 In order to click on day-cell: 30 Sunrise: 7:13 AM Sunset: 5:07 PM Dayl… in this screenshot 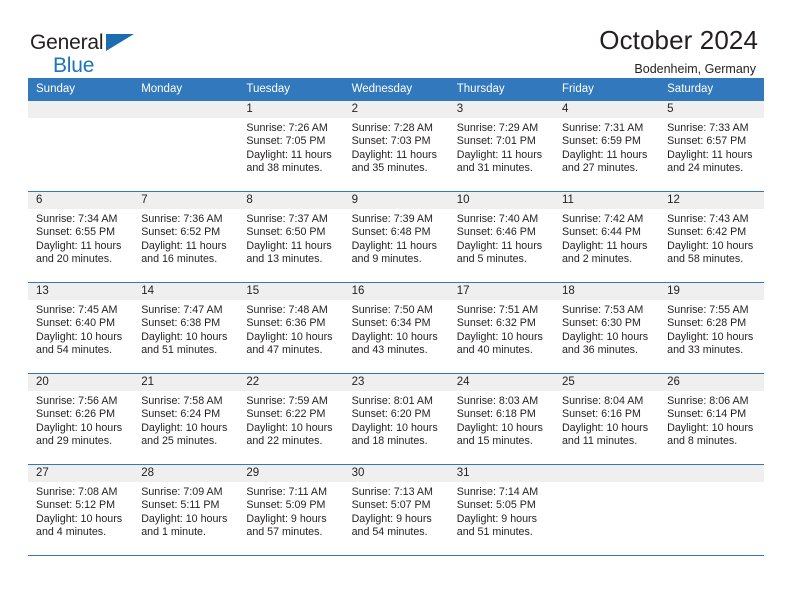, I will do `click(396, 510)`.